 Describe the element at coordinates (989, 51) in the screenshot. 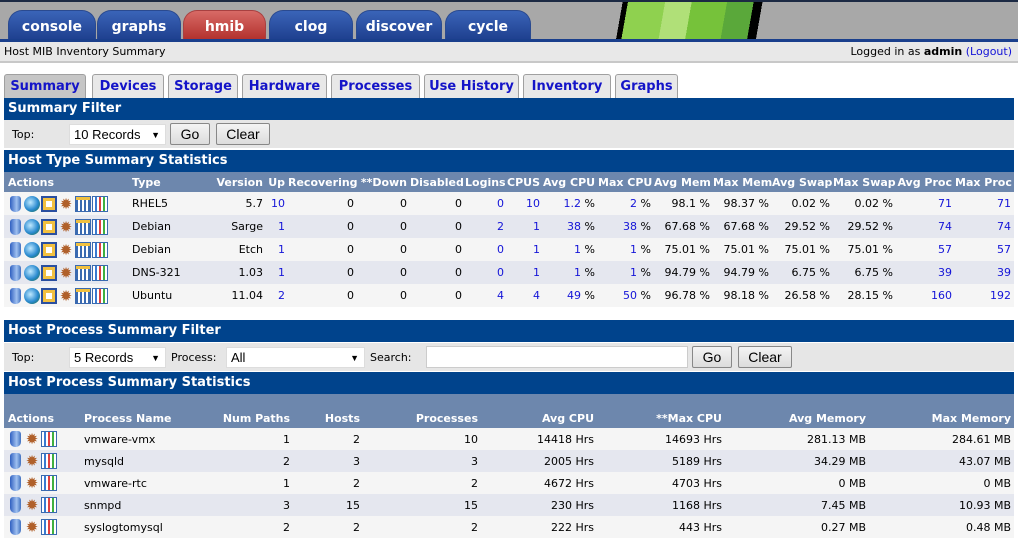

I see `logout-link: (Logout)` at that location.